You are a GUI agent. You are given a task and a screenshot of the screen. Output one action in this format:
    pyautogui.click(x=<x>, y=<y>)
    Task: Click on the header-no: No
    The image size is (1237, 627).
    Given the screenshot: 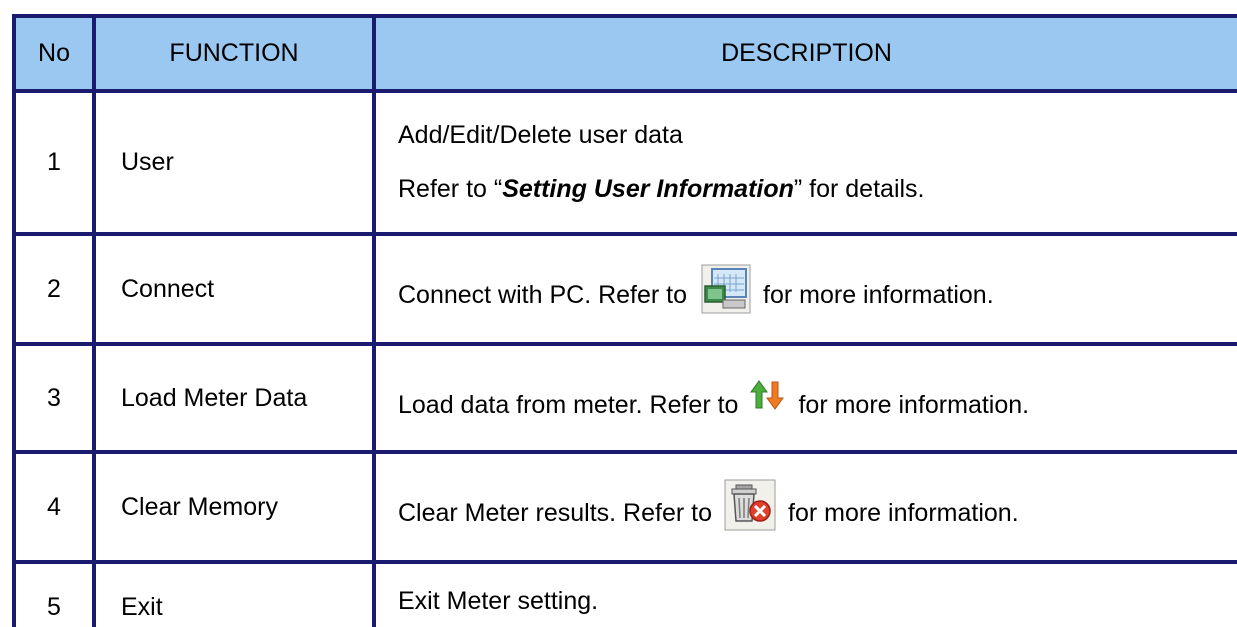 What is the action you would take?
    pyautogui.click(x=54, y=53)
    